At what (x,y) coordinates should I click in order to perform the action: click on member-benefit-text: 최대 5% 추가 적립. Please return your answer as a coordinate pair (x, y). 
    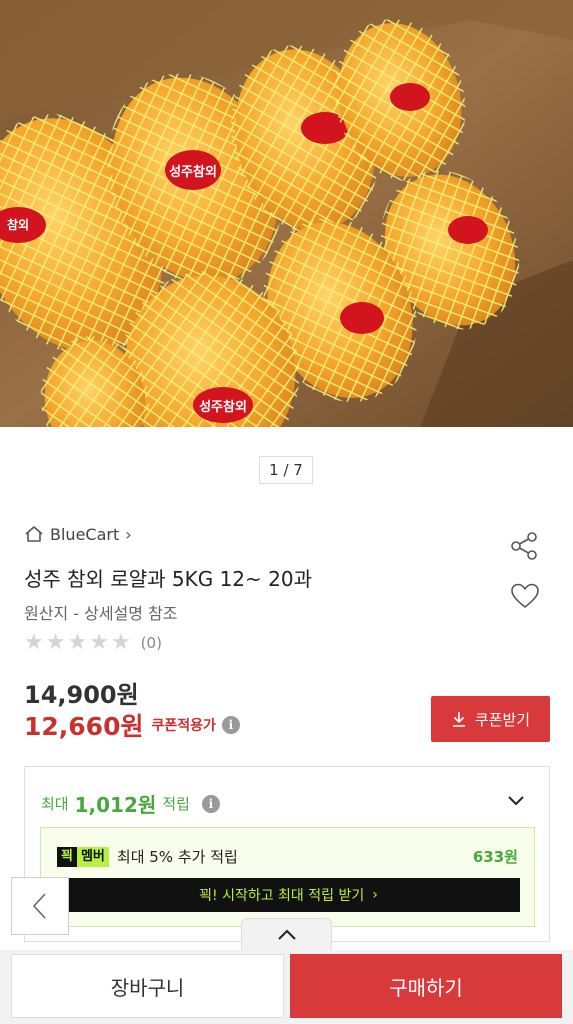
    Looking at the image, I should click on (177, 857).